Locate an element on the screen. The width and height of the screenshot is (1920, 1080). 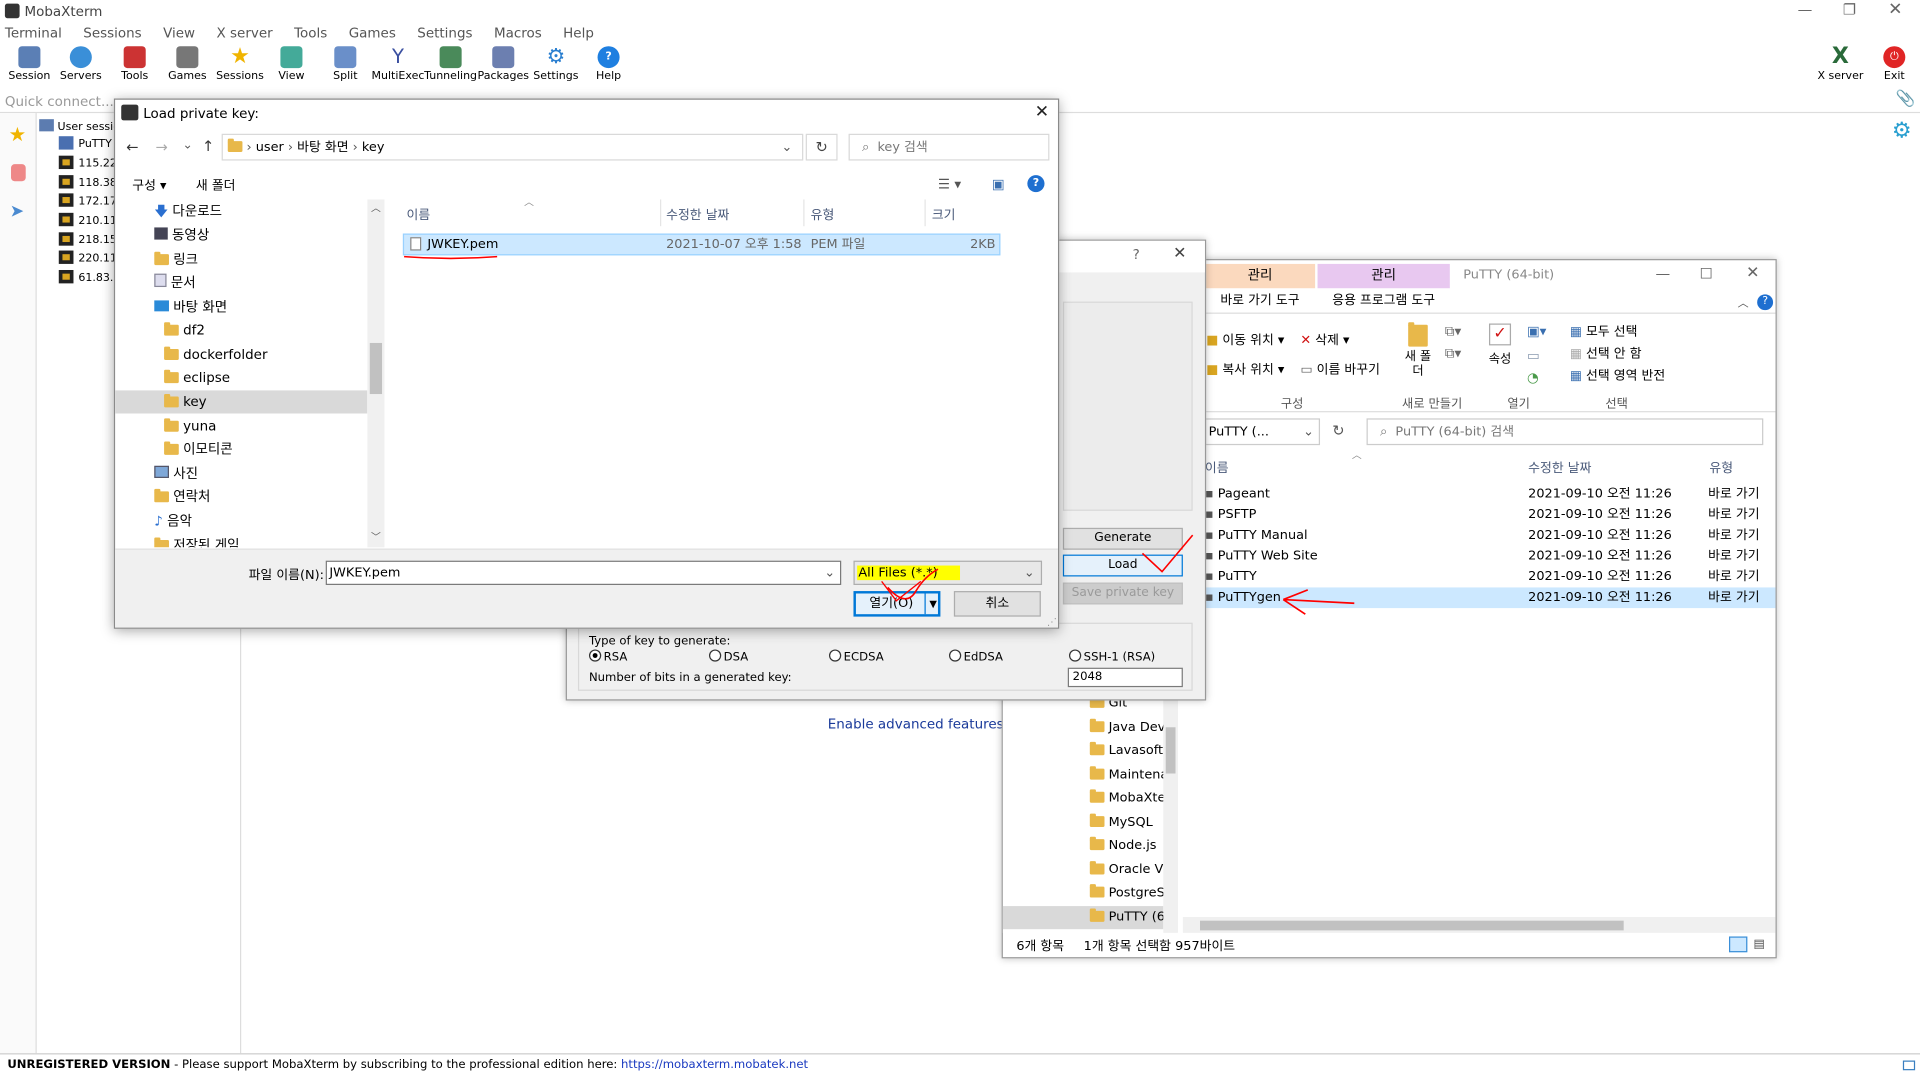
annotation-check-filter is located at coordinates (913, 584).